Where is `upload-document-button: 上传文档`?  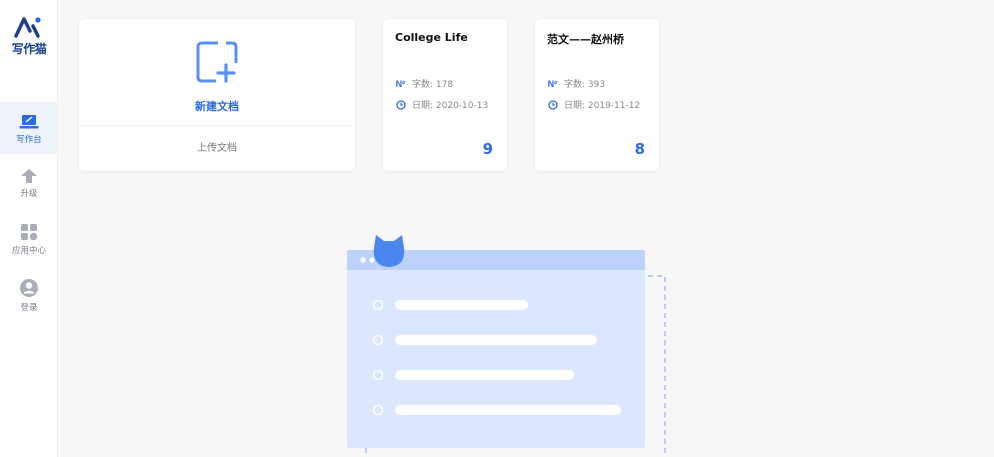 upload-document-button: 上传文档 is located at coordinates (217, 146).